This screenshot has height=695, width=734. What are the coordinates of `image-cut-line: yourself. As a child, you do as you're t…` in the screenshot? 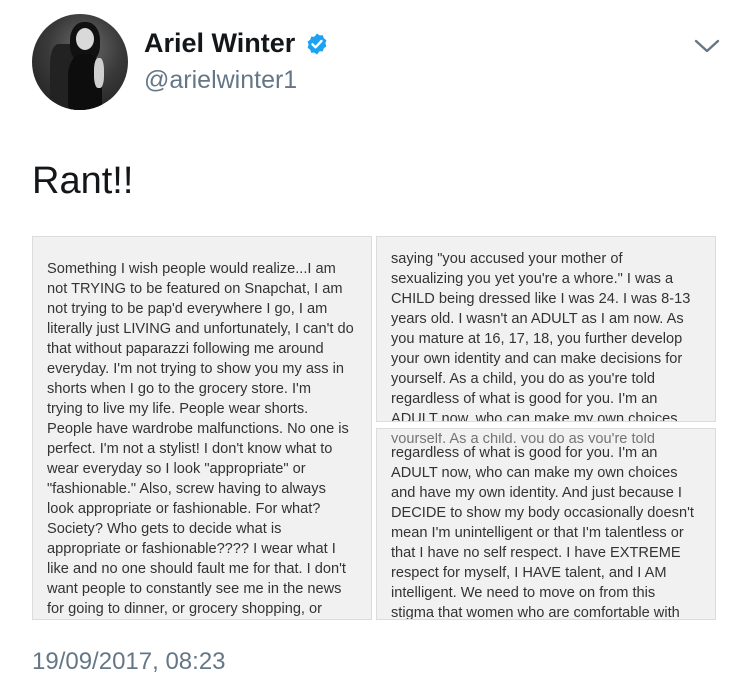 It's located at (523, 438).